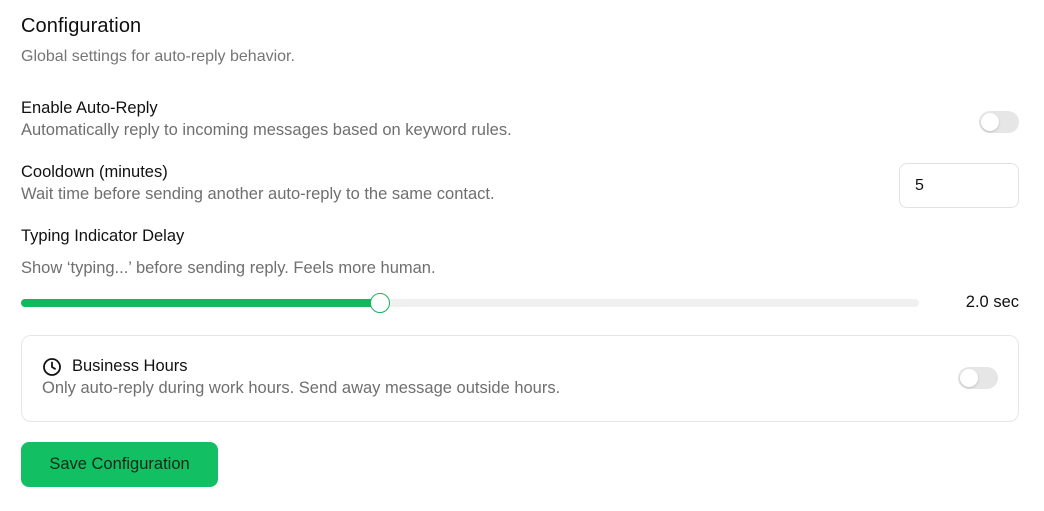 The height and width of the screenshot is (511, 1044). I want to click on business-hours-toggle, so click(978, 378).